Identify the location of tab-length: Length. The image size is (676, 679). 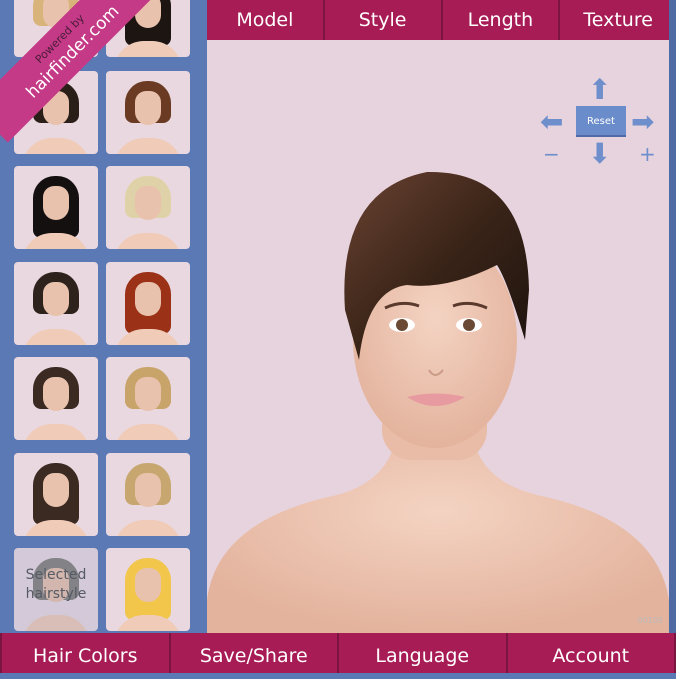
(500, 20).